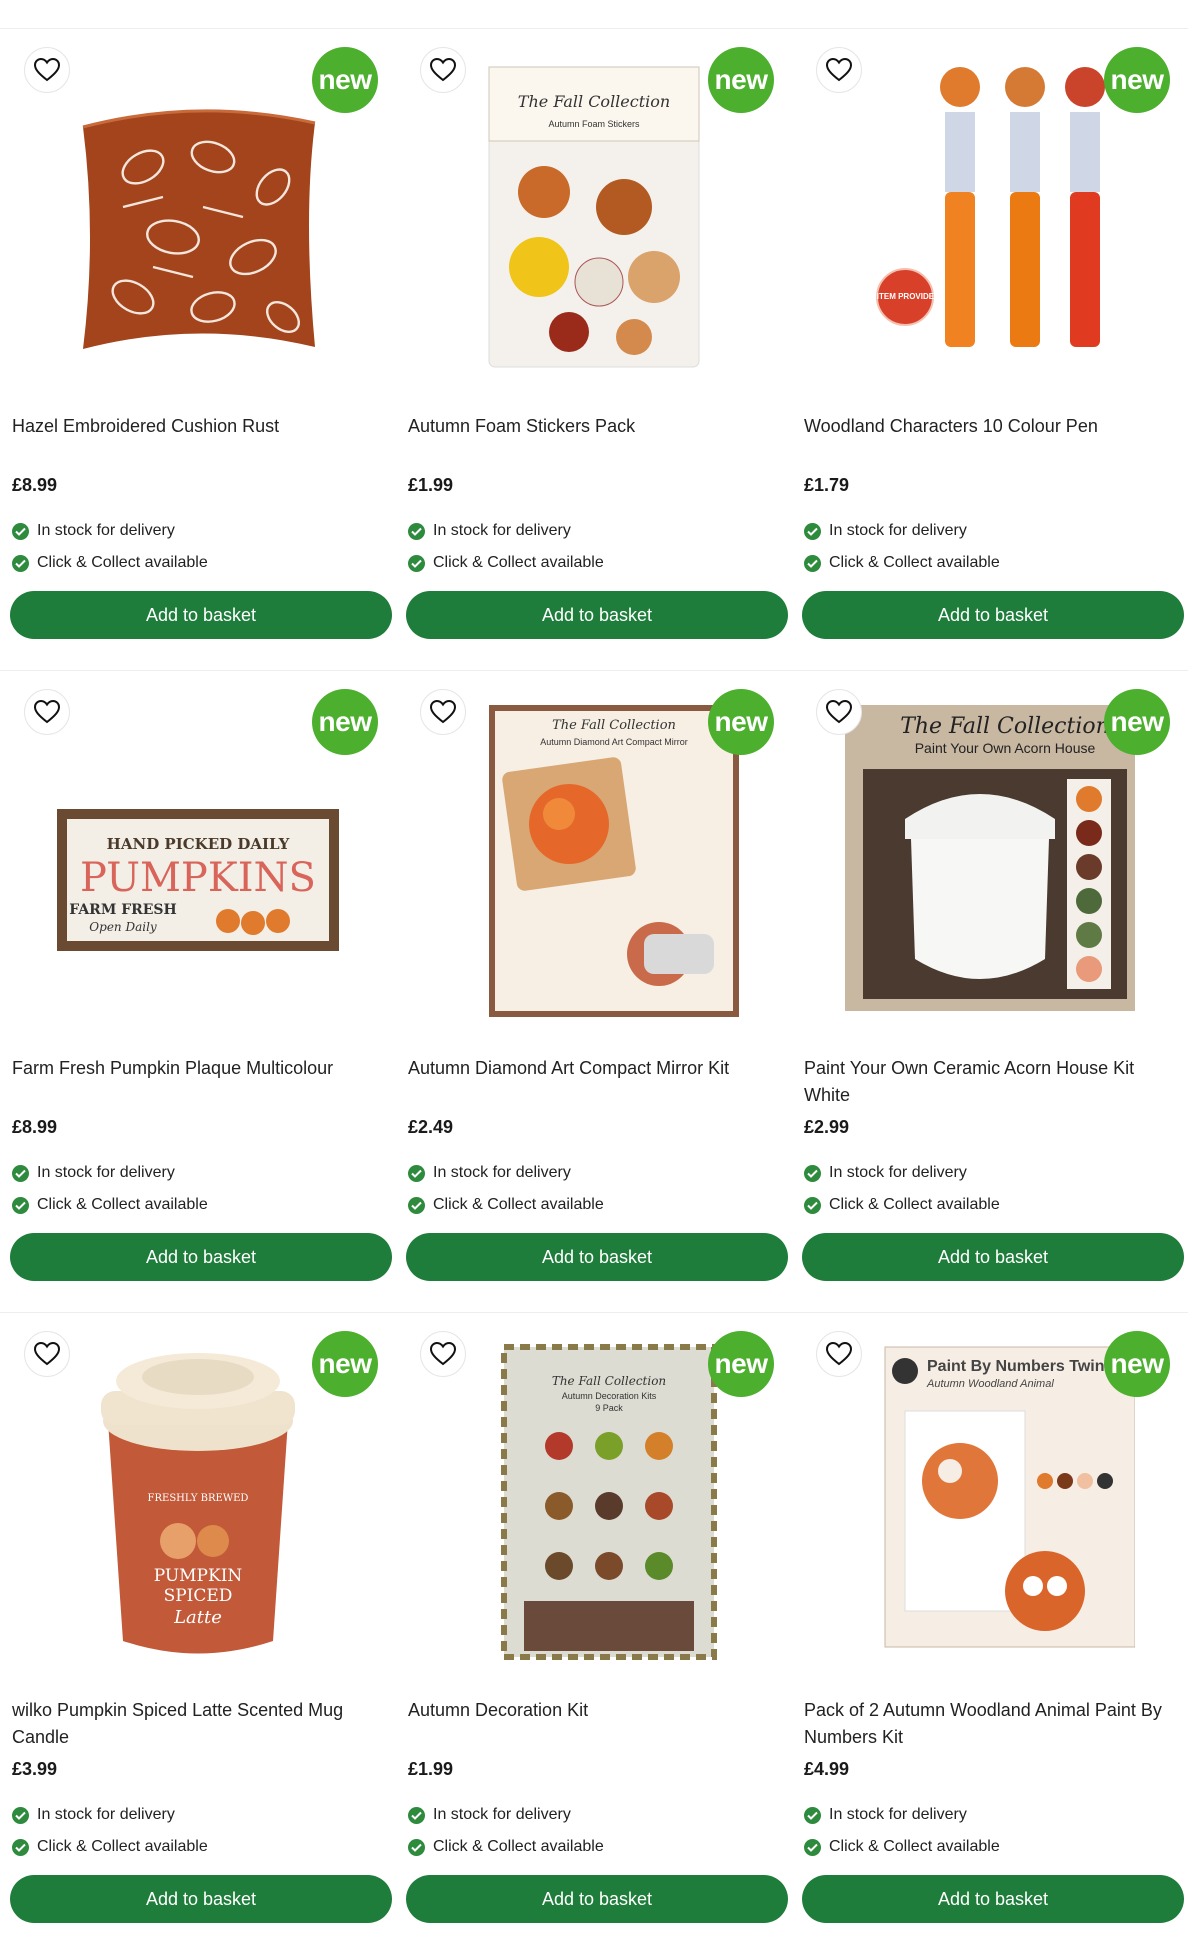 The image size is (1200, 1954). I want to click on product-title: Woodland Characters 10 Colour Pen, so click(990, 440).